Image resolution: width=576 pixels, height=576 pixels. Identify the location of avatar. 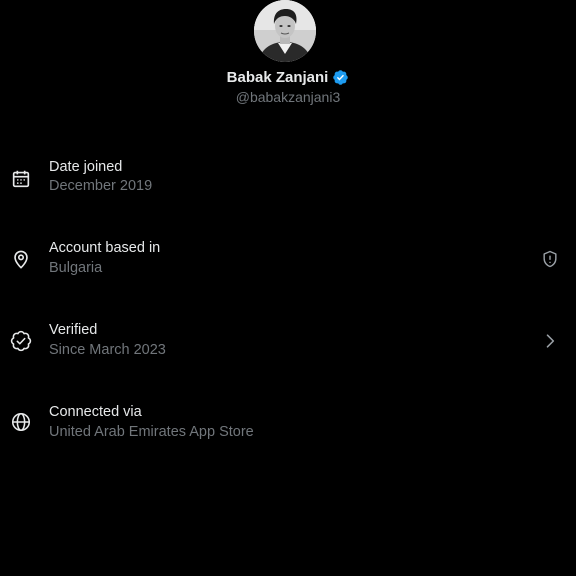
(285, 31).